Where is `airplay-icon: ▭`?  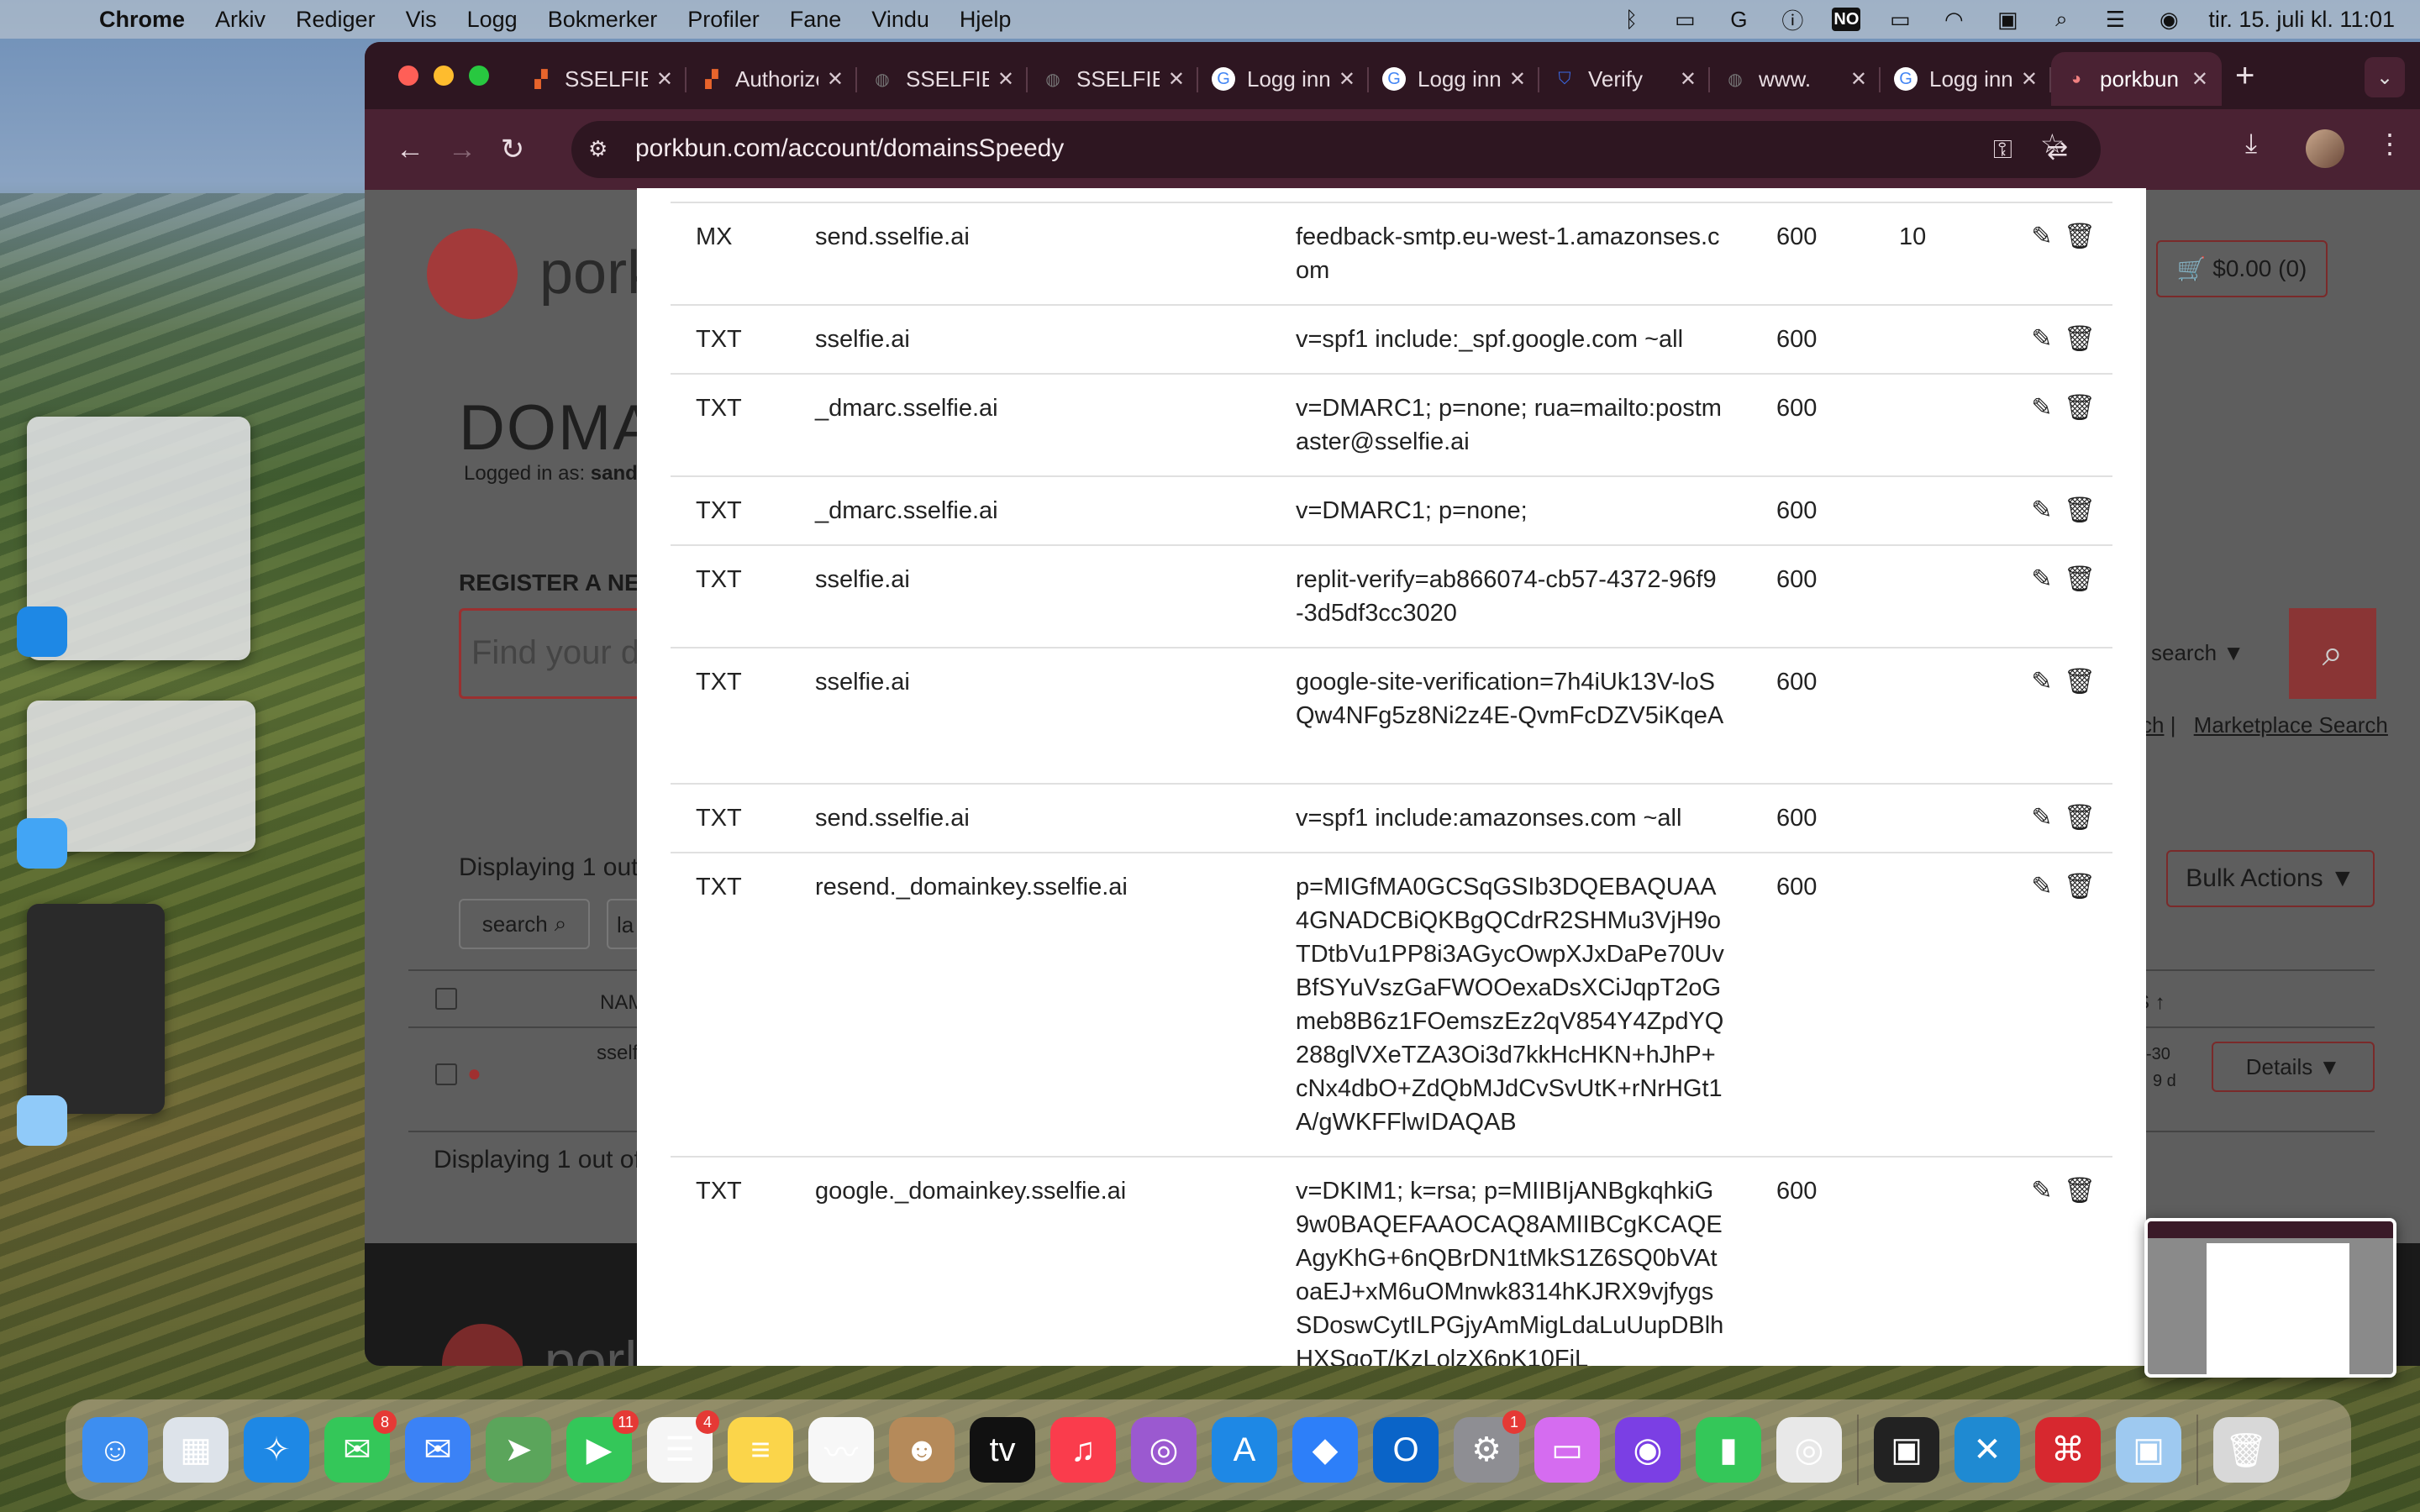 airplay-icon: ▭ is located at coordinates (1684, 19).